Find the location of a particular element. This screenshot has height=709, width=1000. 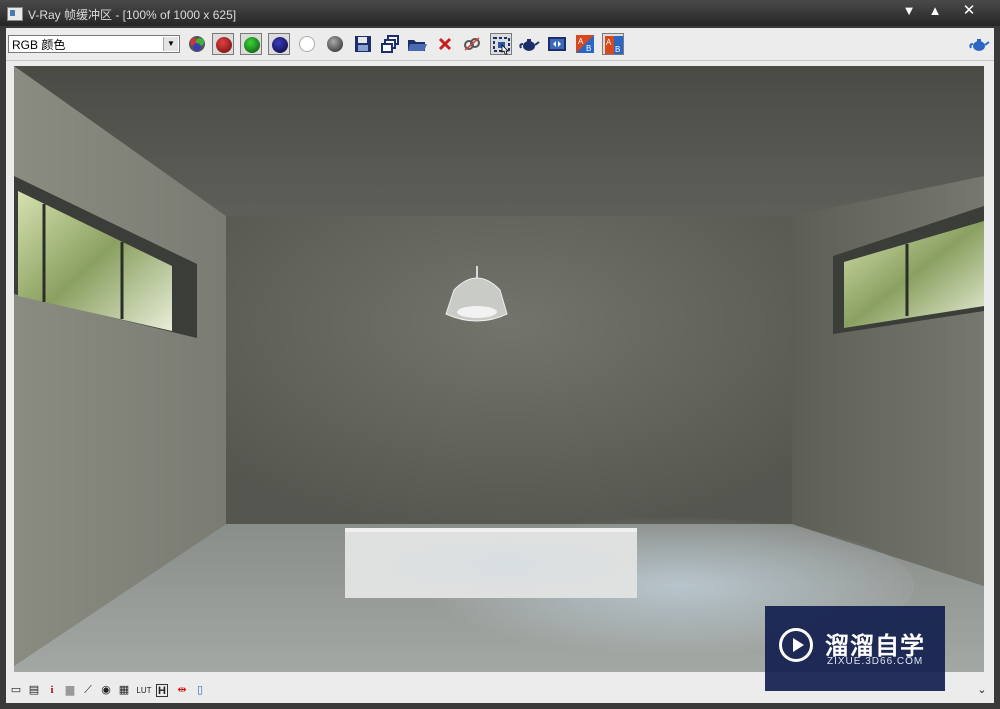

title-bar: V-Ray 帧缓冲区 - [100% of 1000 x 625] ▼ ▲ ✕ is located at coordinates (500, 13).